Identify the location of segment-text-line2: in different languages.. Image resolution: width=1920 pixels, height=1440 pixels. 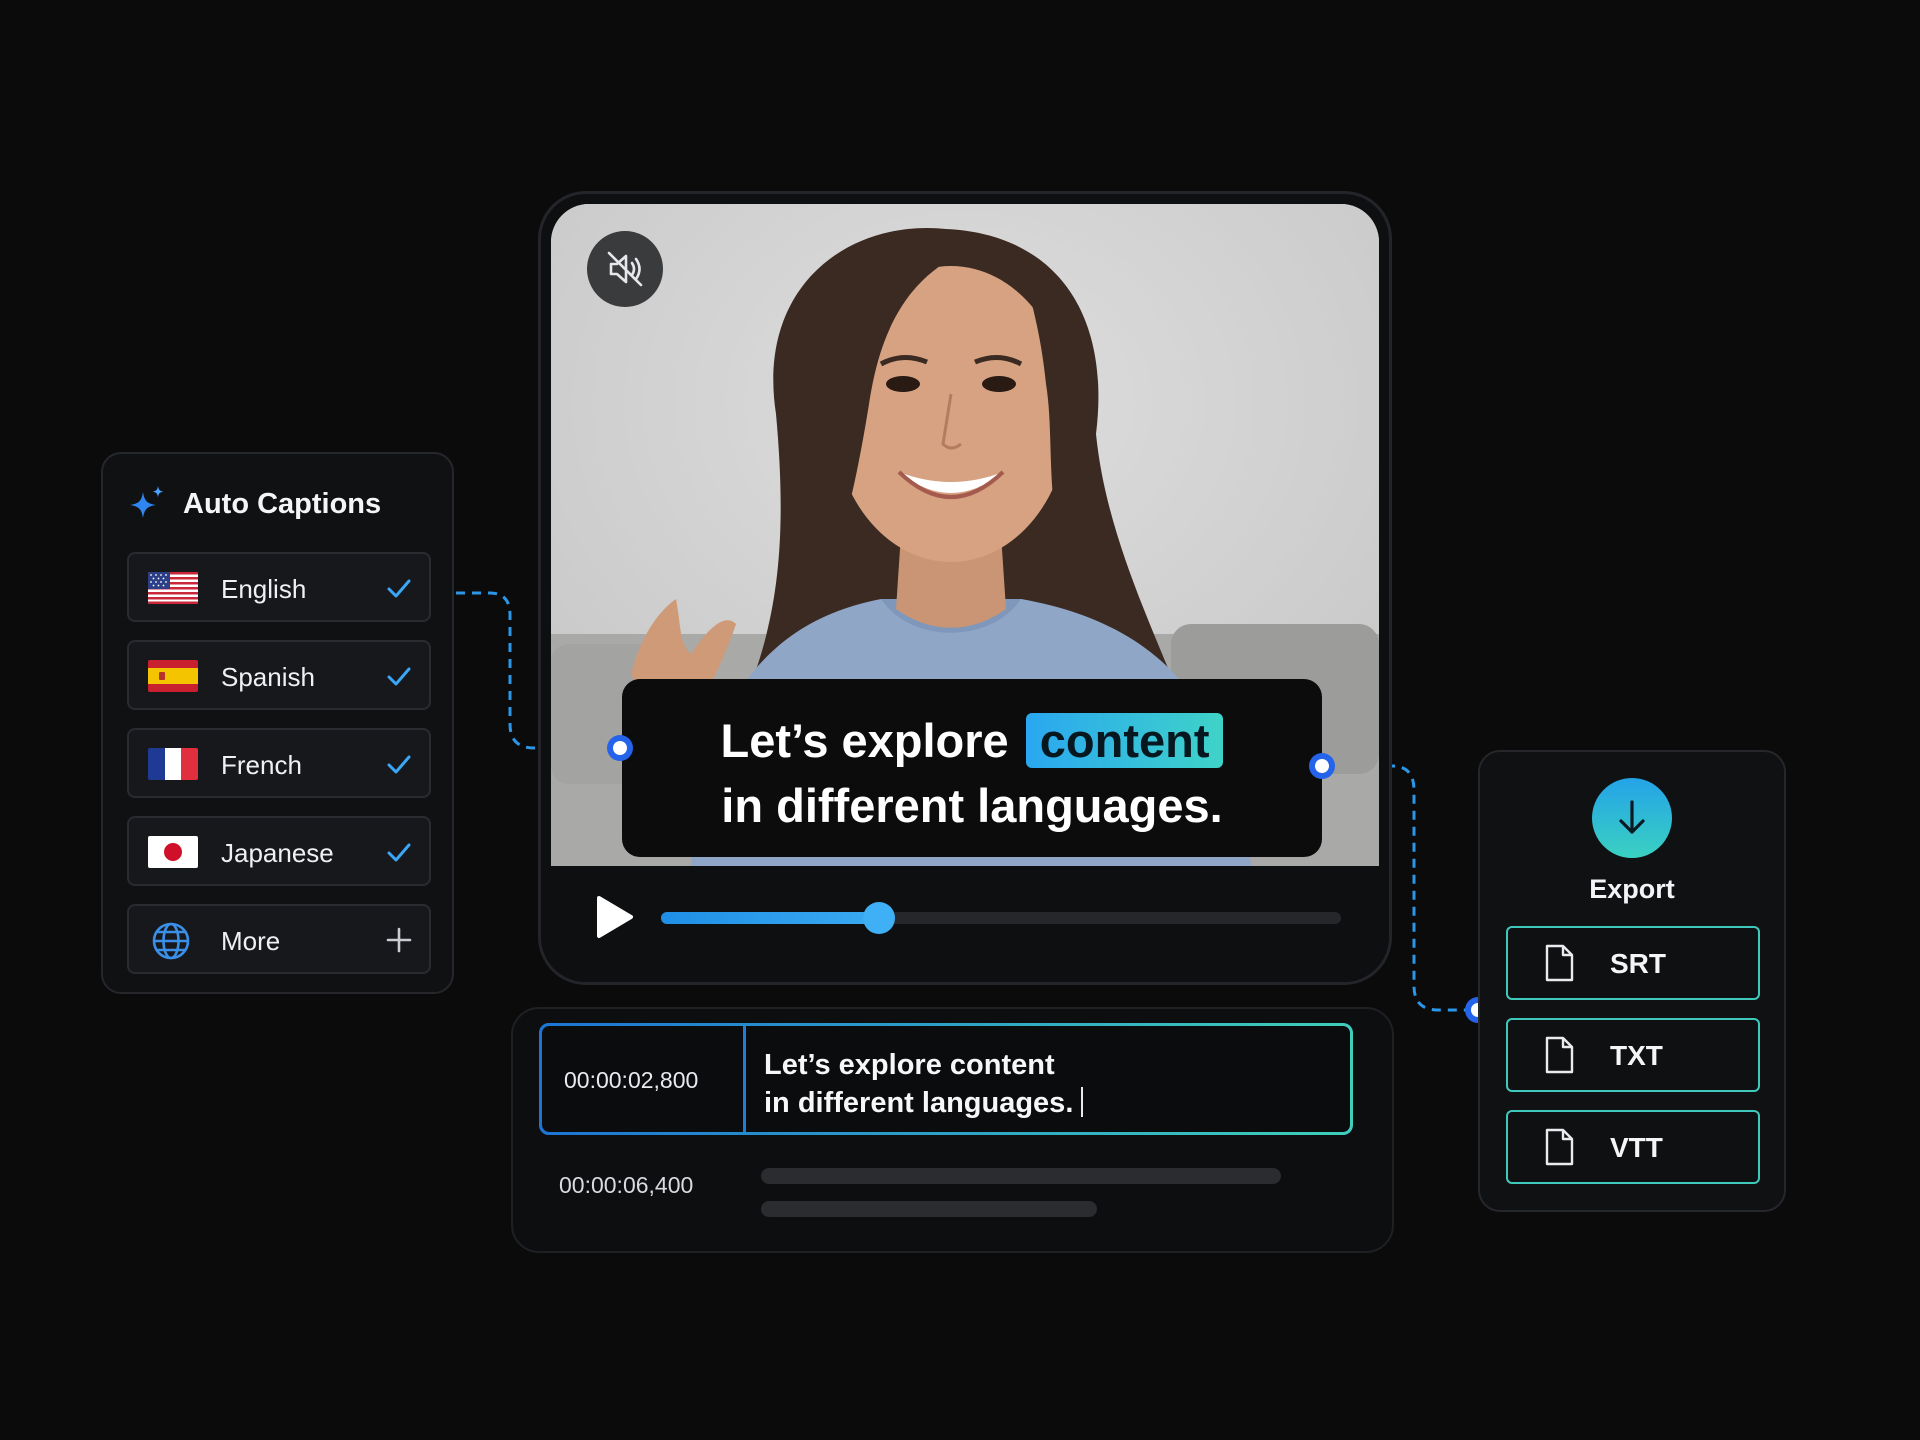
(919, 1103).